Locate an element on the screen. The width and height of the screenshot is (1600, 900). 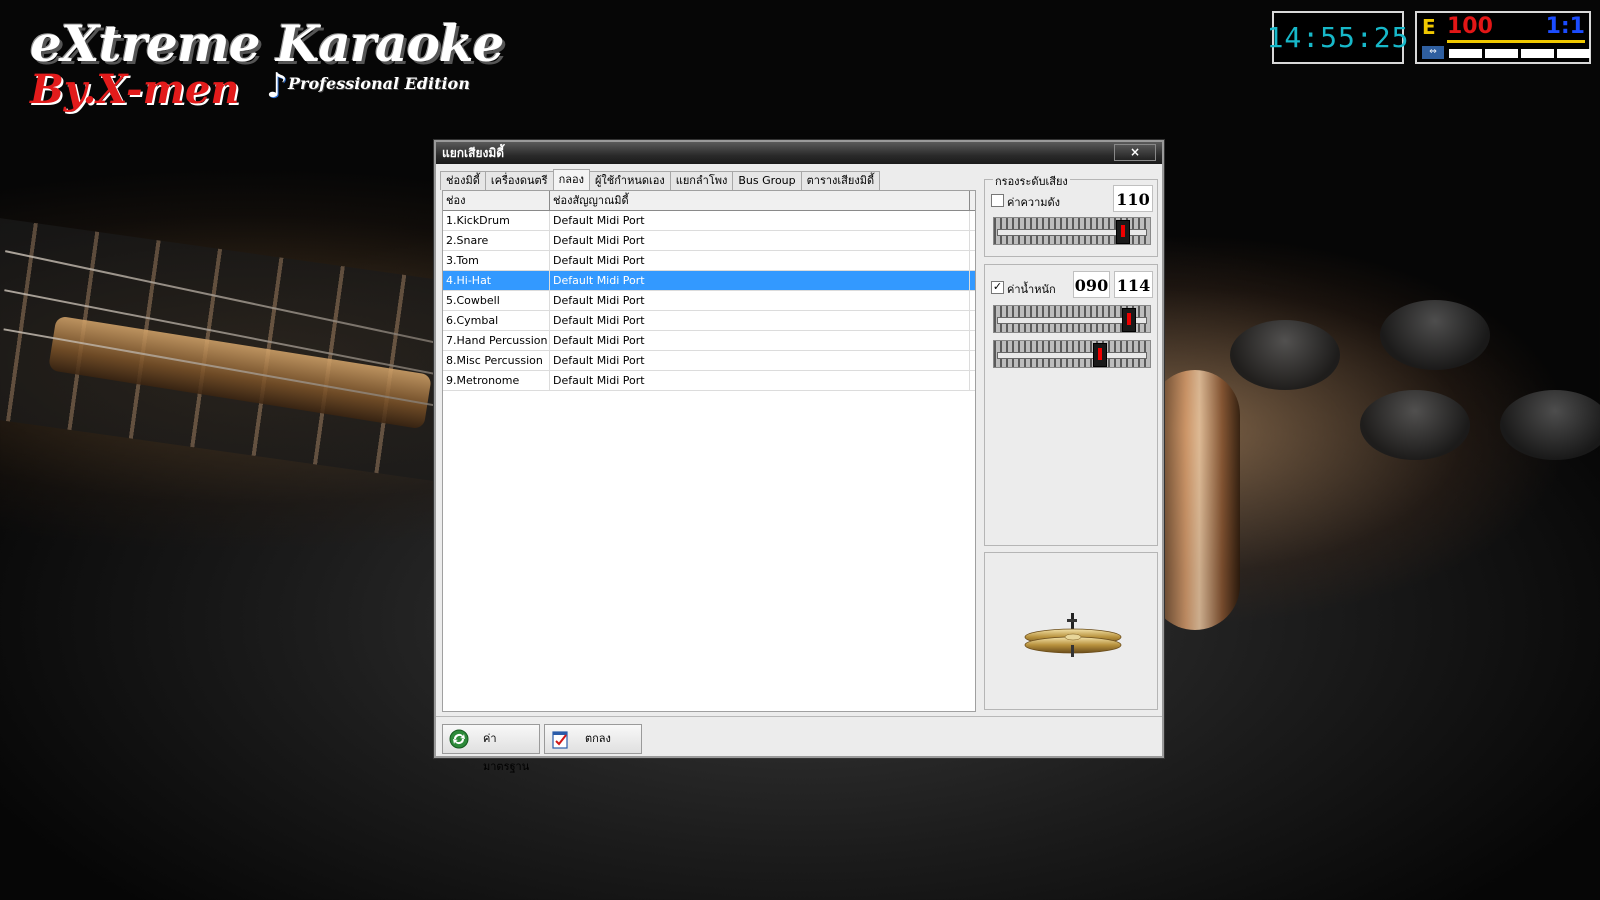
table-row: 9.Metronome Default Midi Port is located at coordinates (709, 381).